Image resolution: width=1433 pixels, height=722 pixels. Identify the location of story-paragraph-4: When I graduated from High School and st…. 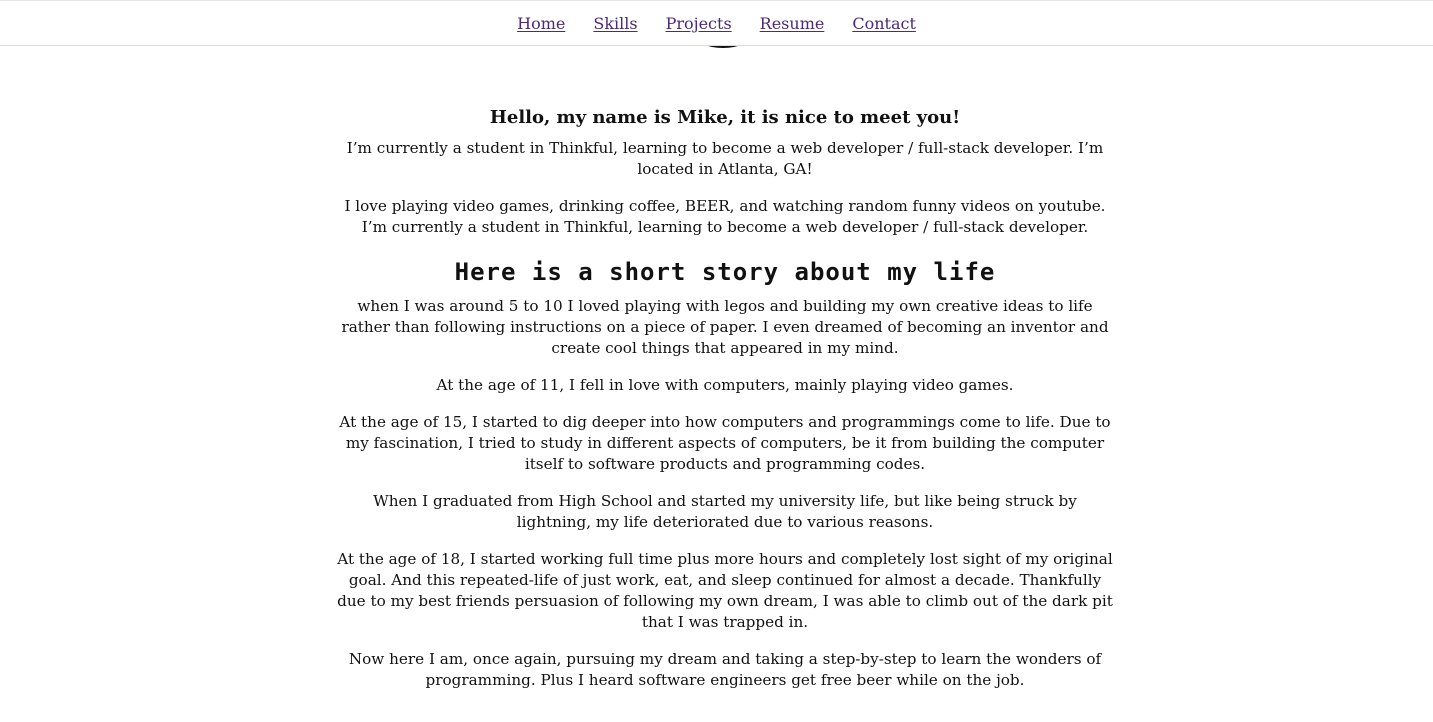
(725, 511).